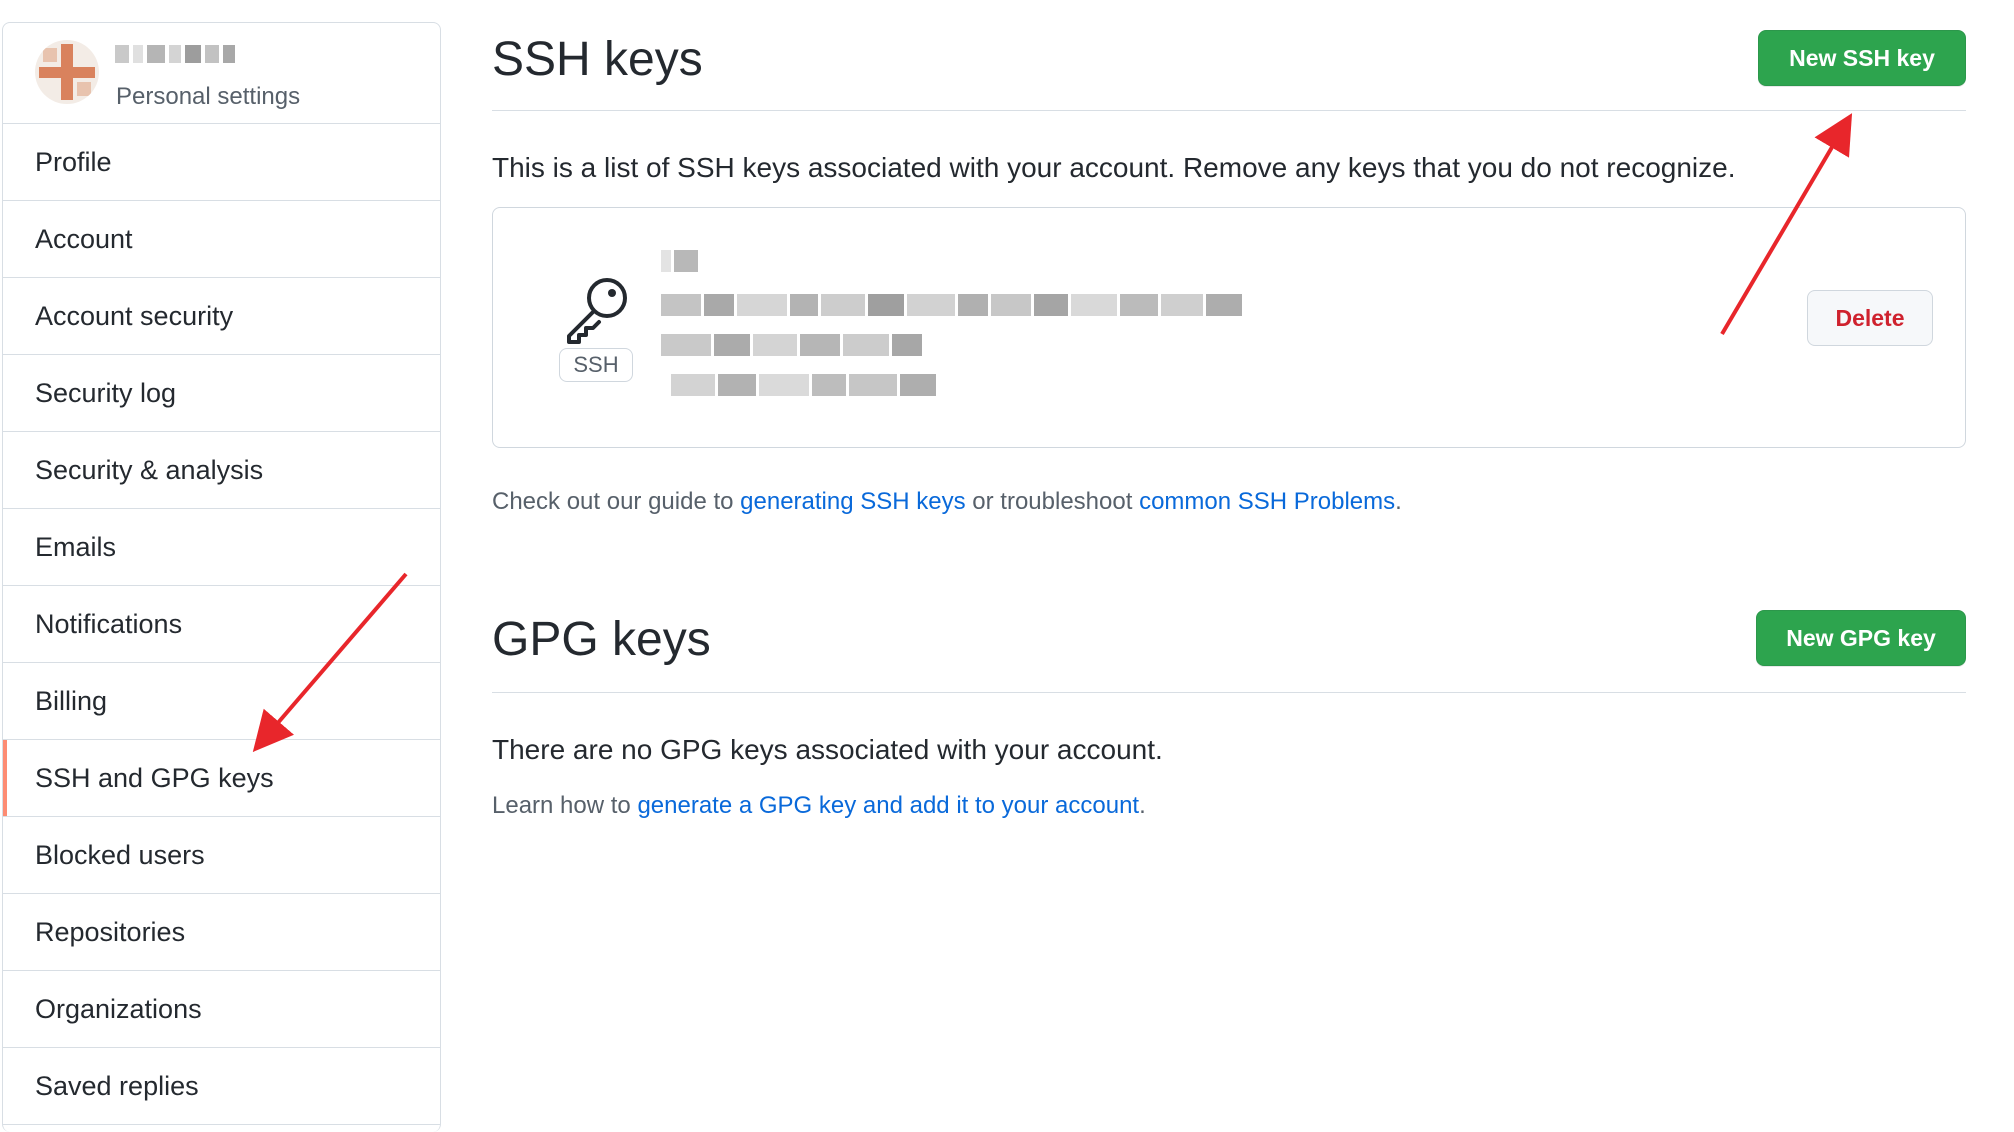  I want to click on key-title-redacted, so click(679, 261).